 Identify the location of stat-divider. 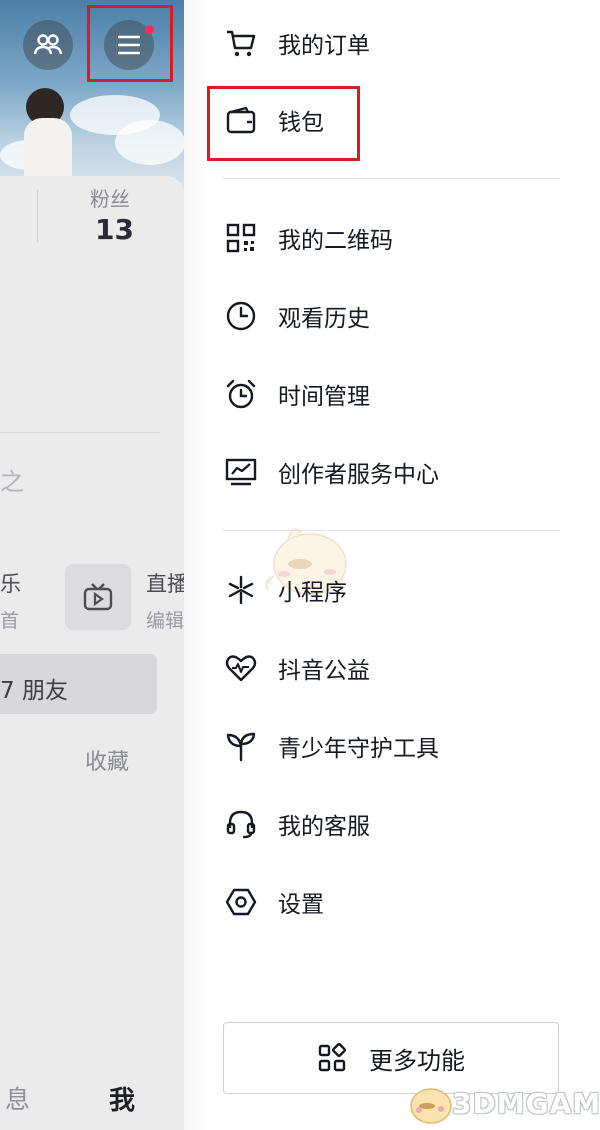
(37, 216).